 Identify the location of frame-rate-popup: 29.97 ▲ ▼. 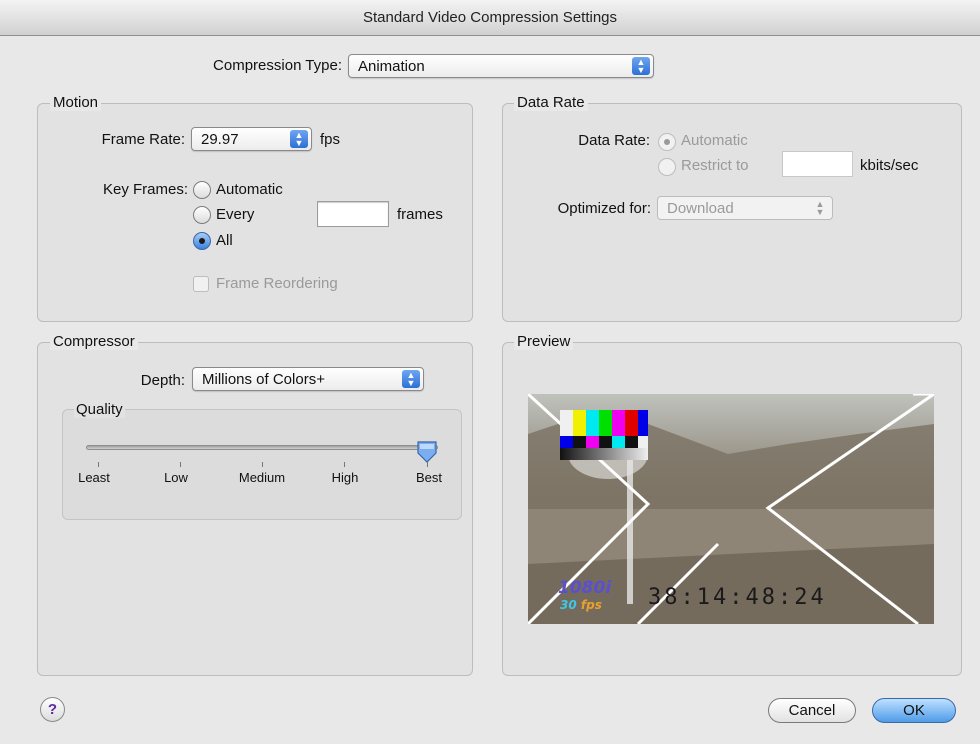
(251, 139).